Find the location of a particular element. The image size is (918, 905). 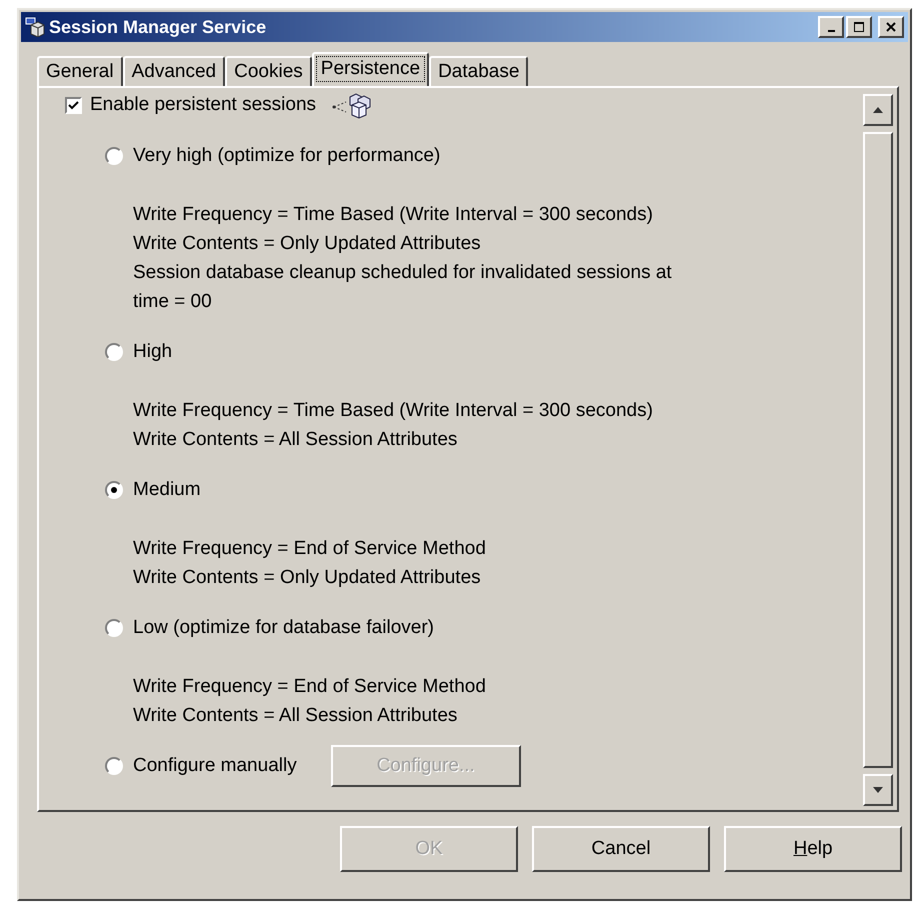

tab: General is located at coordinates (80, 71).